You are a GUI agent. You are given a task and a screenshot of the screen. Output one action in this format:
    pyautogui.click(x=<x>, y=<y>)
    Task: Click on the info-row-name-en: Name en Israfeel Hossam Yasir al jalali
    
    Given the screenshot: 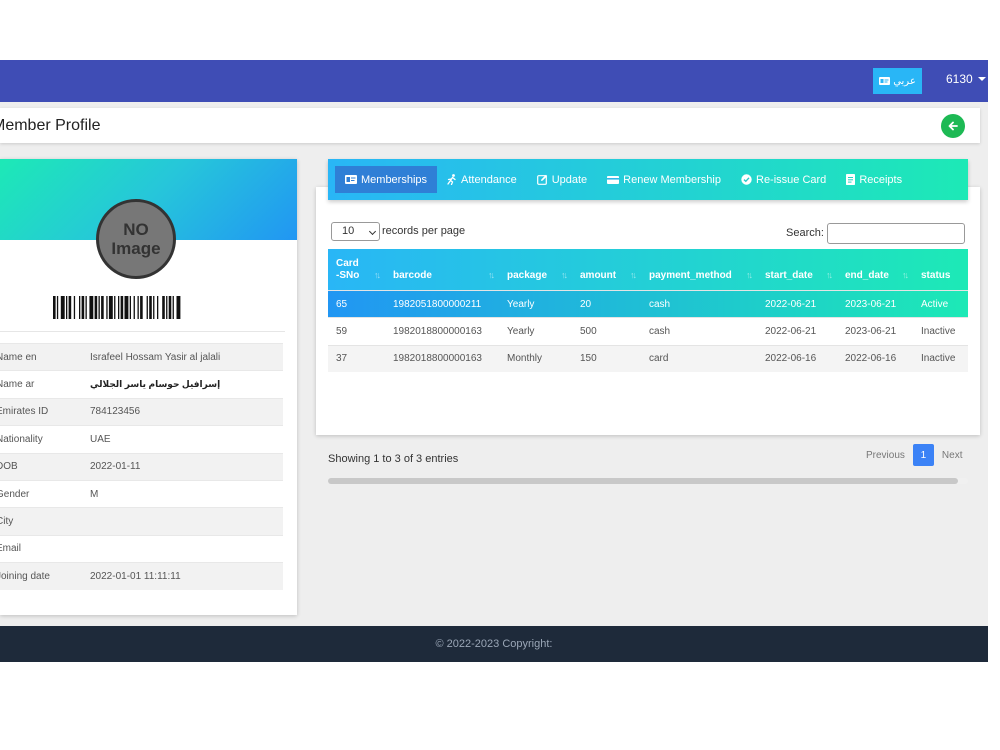 What is the action you would take?
    pyautogui.click(x=141, y=357)
    